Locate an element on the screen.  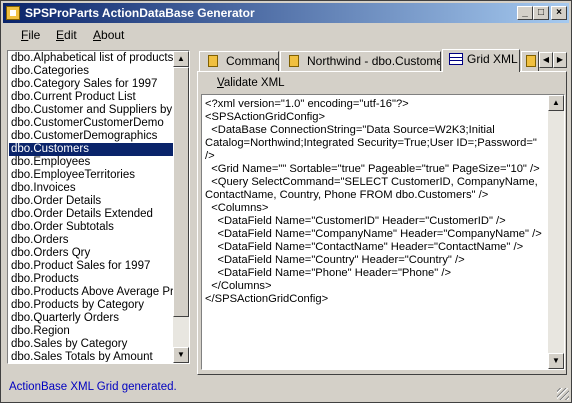
list-item: dbo.Current Product List is located at coordinates (91, 97).